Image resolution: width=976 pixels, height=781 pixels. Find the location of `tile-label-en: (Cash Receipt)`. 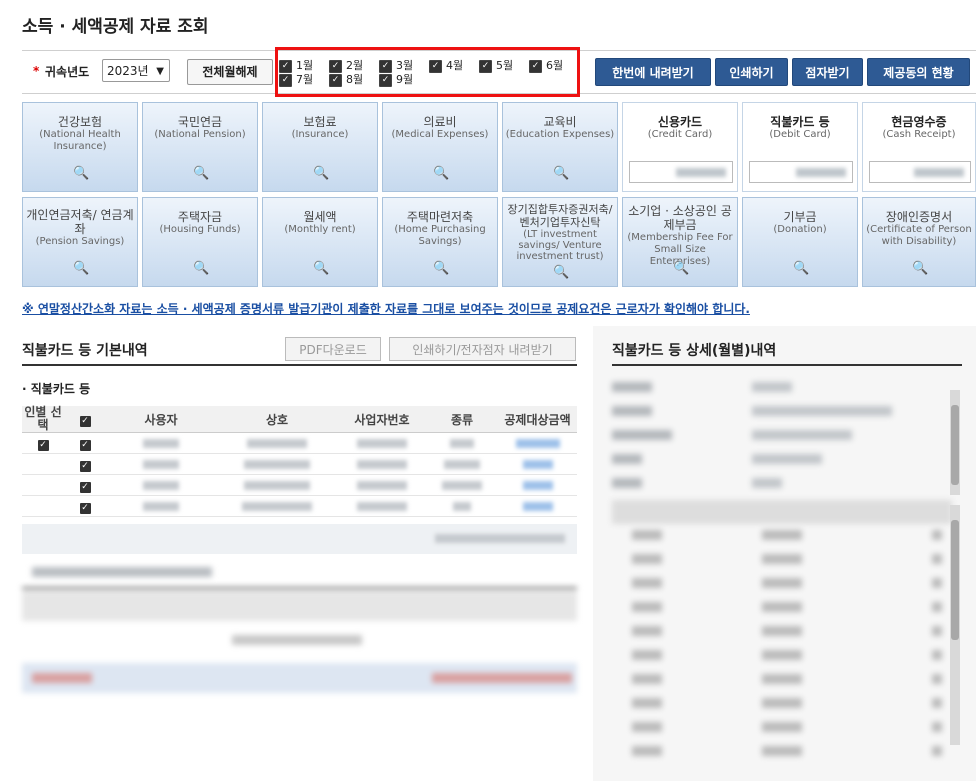

tile-label-en: (Cash Receipt) is located at coordinates (919, 134).